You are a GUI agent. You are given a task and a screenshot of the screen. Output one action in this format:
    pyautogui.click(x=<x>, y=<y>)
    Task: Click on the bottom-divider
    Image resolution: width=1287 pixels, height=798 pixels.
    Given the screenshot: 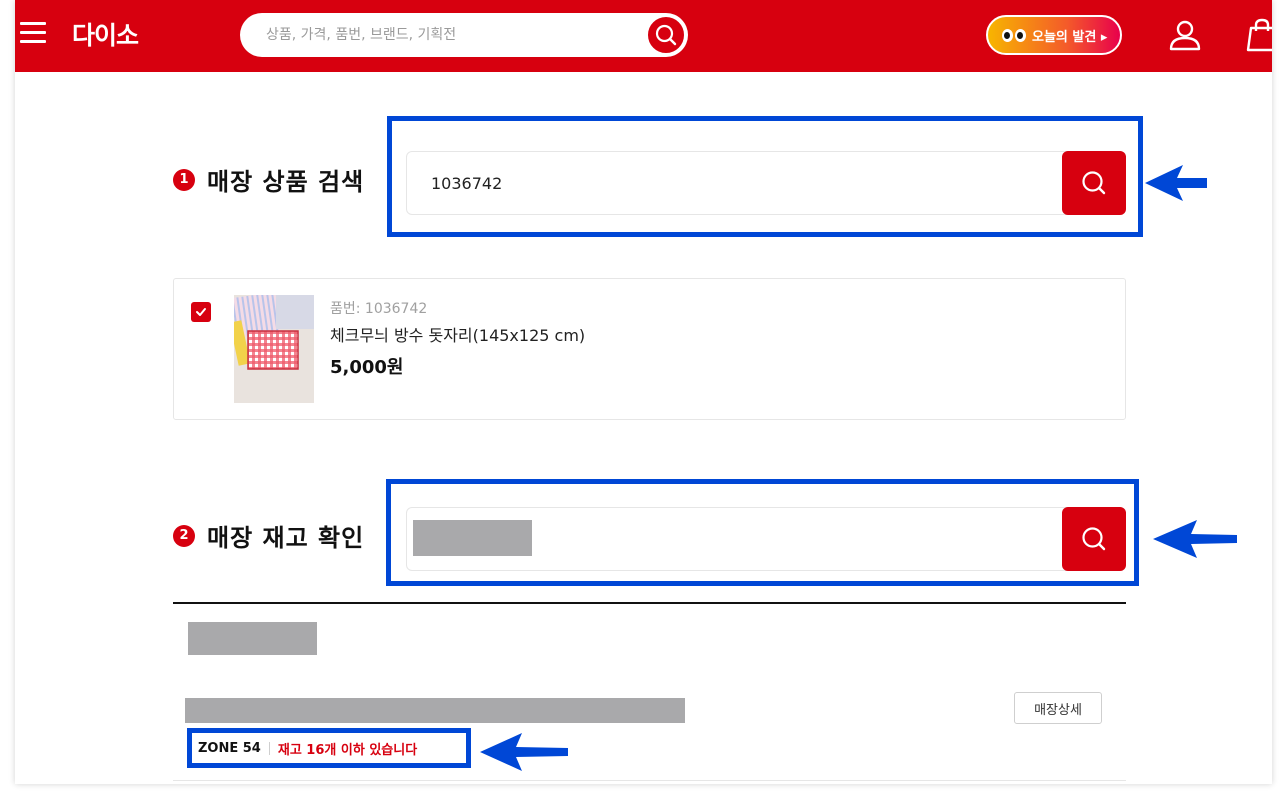 What is the action you would take?
    pyautogui.click(x=649, y=780)
    